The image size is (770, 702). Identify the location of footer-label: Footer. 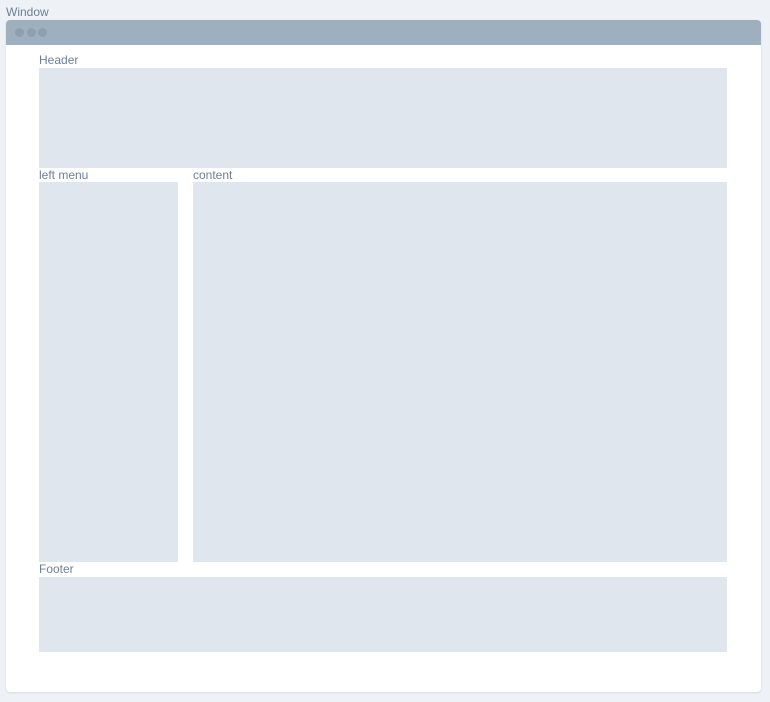
(56, 569).